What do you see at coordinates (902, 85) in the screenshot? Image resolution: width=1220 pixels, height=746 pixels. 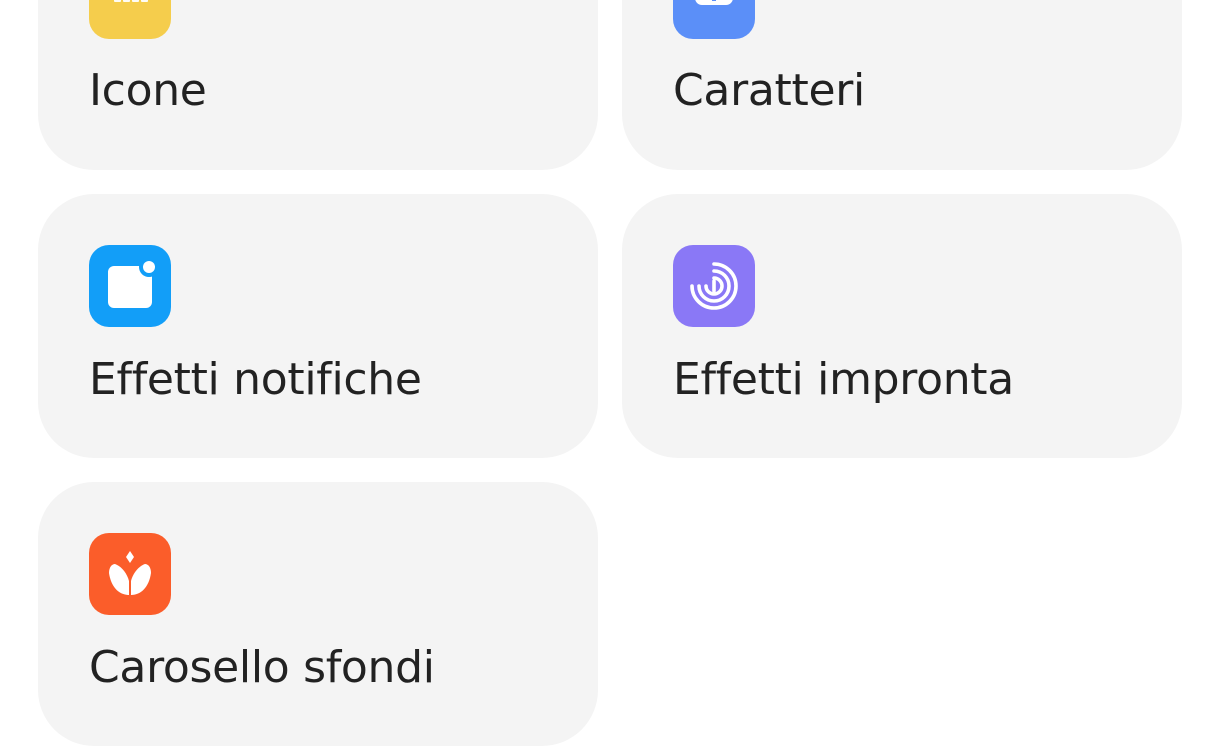 I see `fonts-card: Caratteri` at bounding box center [902, 85].